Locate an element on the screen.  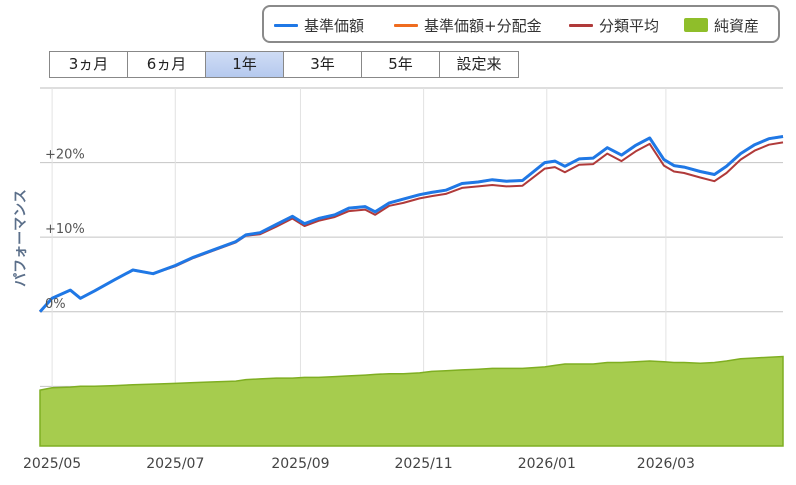
x-tick-label: 2025/11 is located at coordinates (424, 464).